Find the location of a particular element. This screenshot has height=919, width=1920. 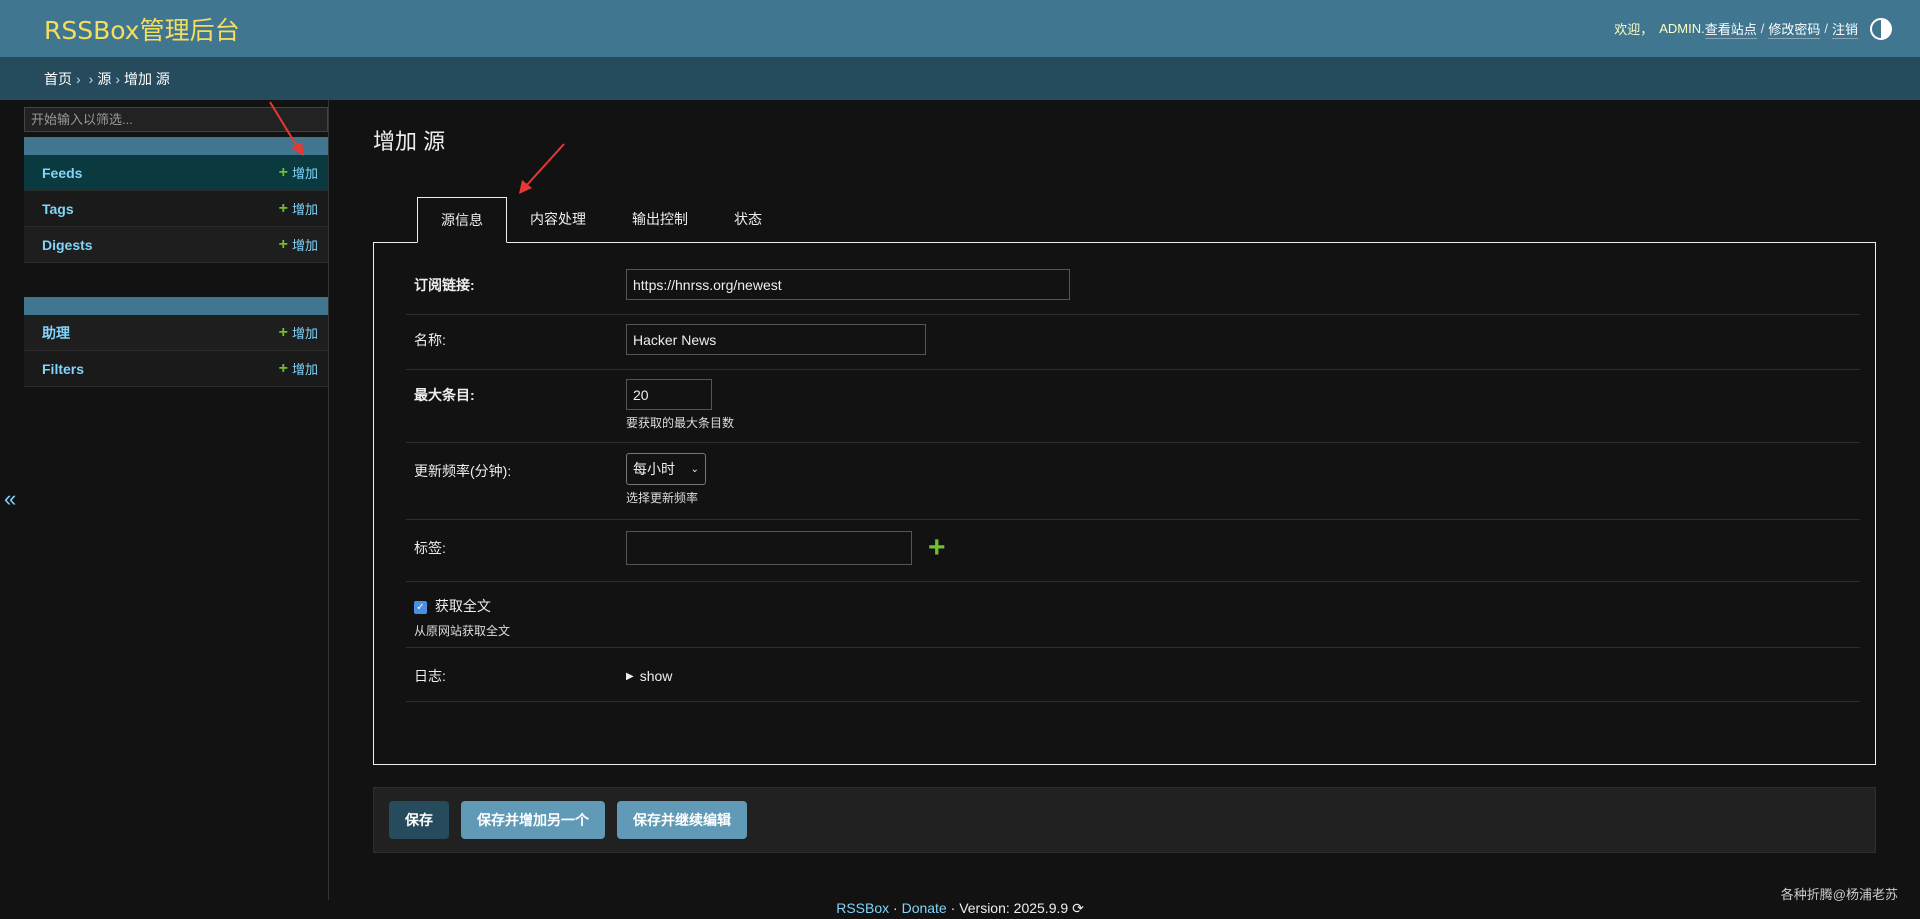

tab-status: 状态 is located at coordinates (748, 220).